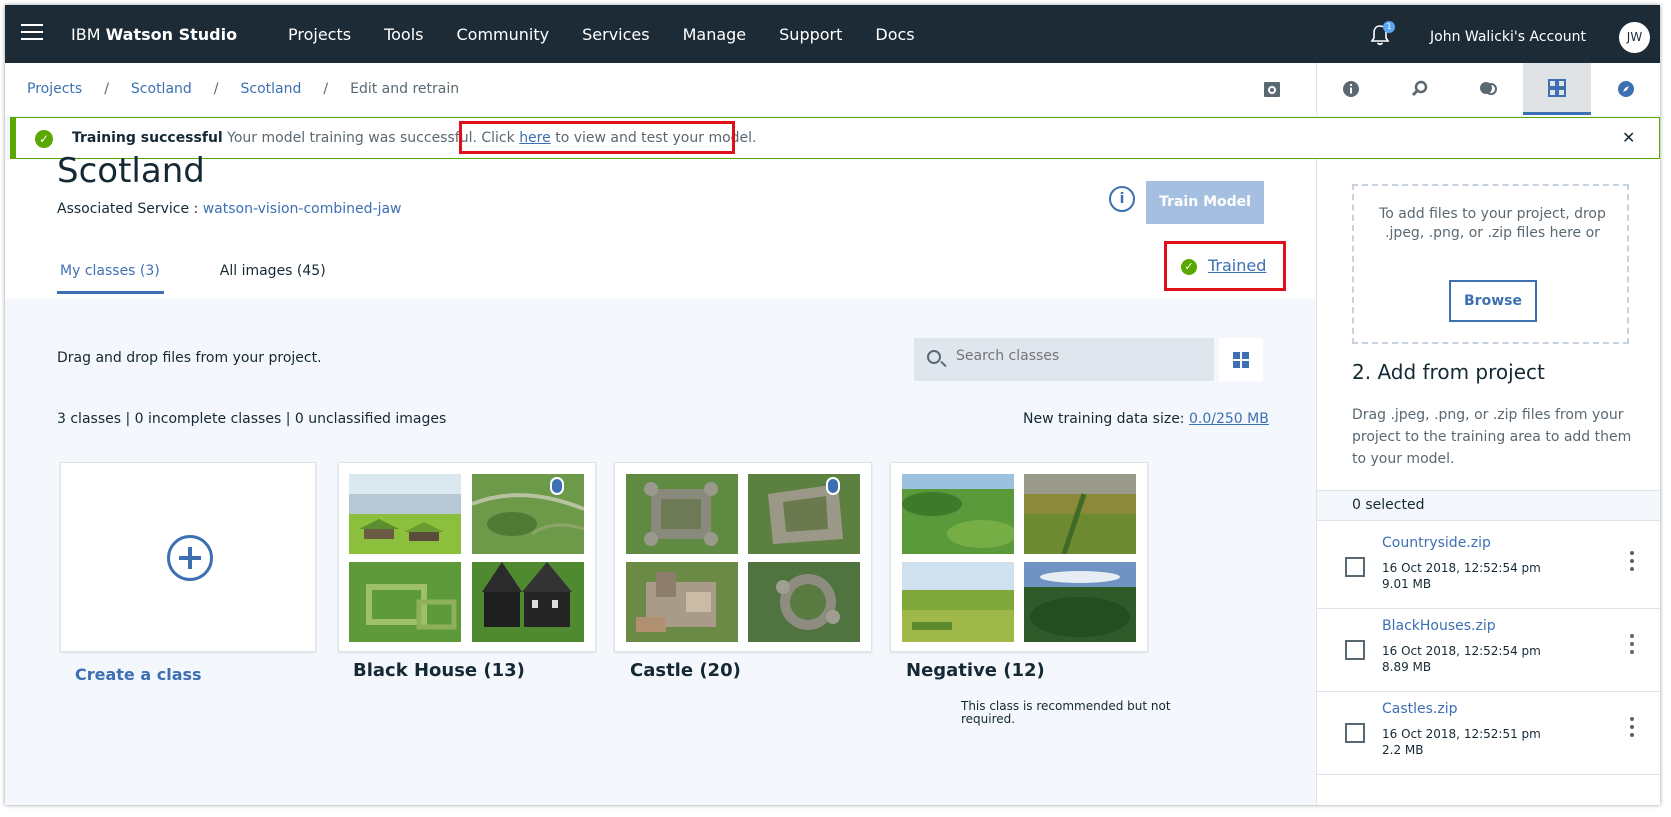 The height and width of the screenshot is (817, 1671). I want to click on close-icon: ✕, so click(1628, 137).